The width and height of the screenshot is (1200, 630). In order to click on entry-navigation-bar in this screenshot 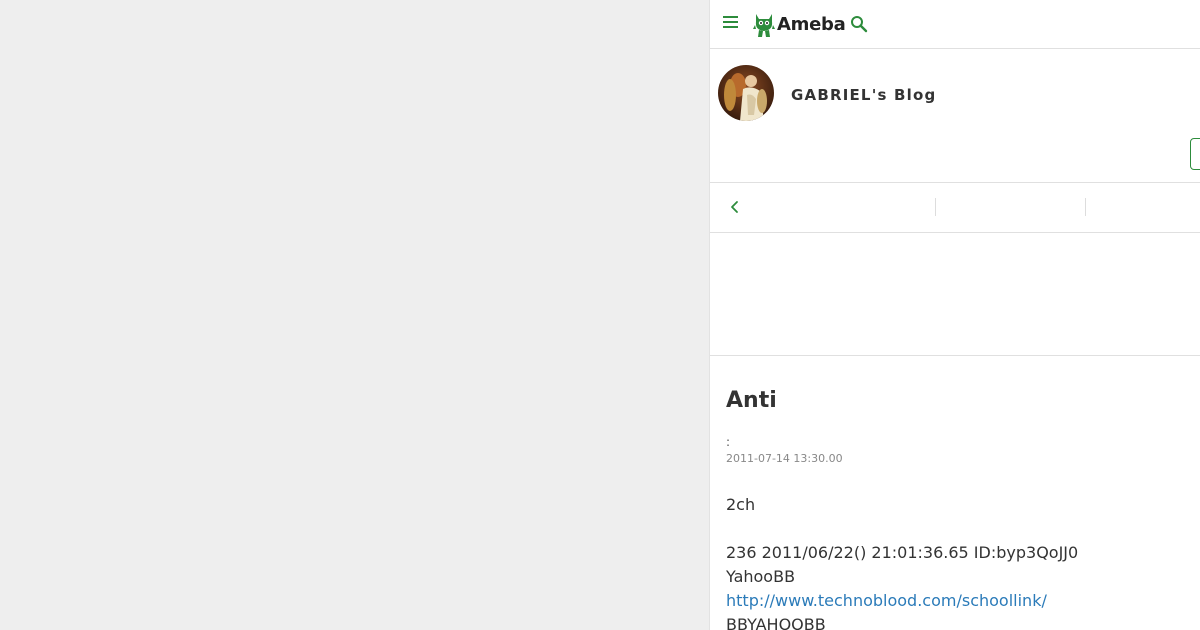, I will do `click(955, 208)`.